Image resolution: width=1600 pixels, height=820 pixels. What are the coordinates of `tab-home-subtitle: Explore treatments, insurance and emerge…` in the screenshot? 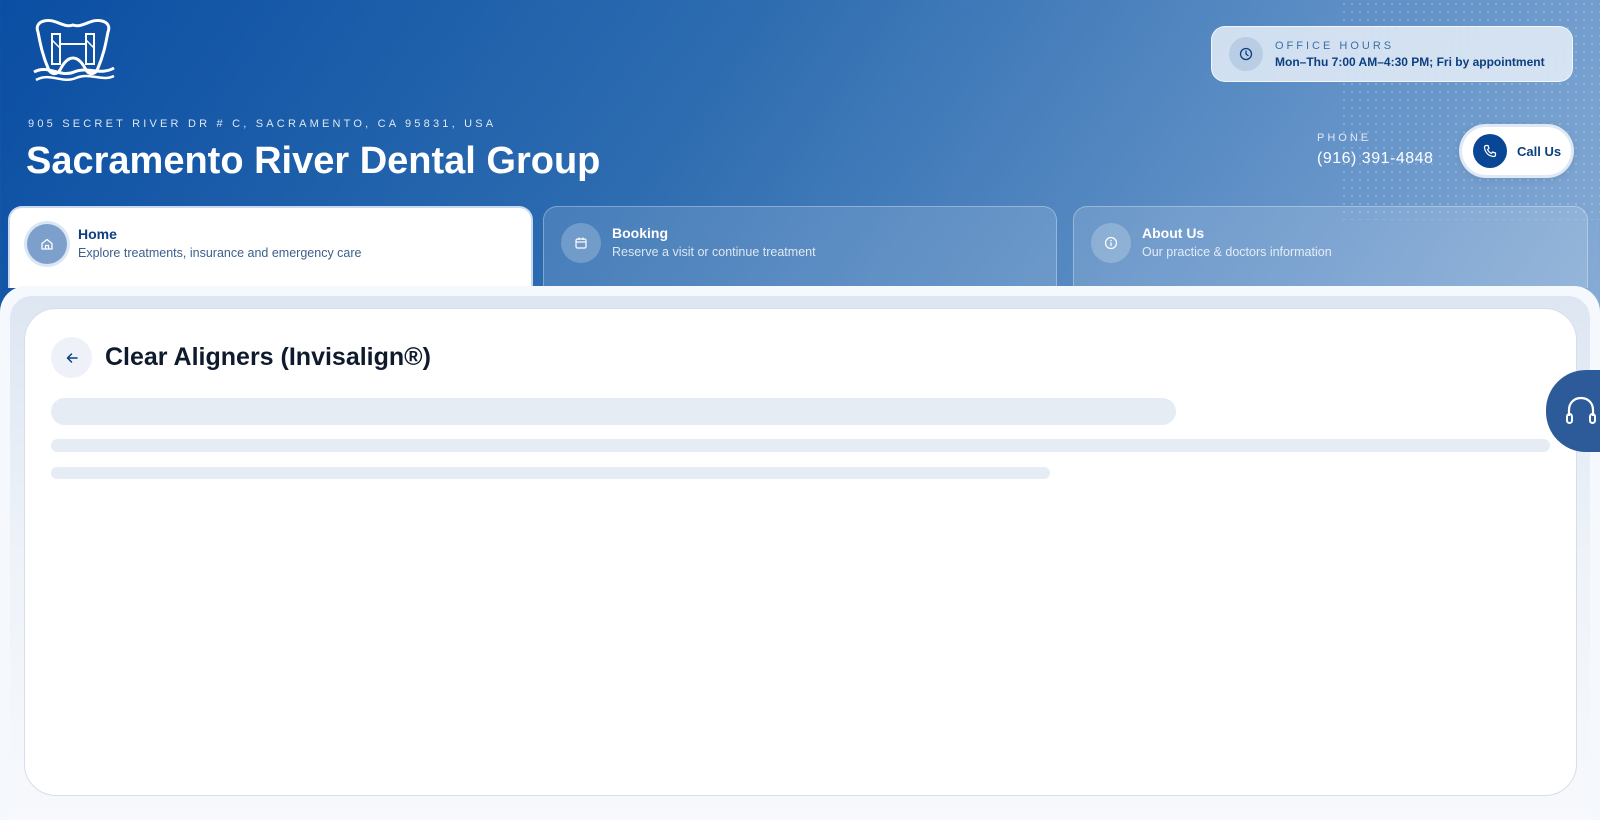 It's located at (220, 253).